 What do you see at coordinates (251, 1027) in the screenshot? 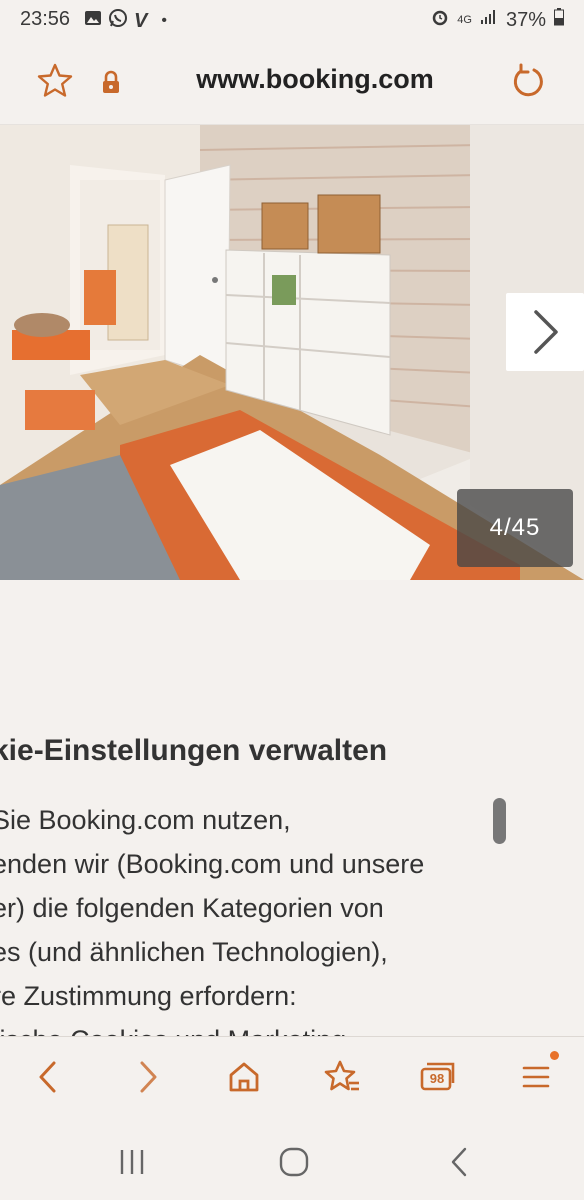
I see `cookie-text-line: tische Cookies und Marketing` at bounding box center [251, 1027].